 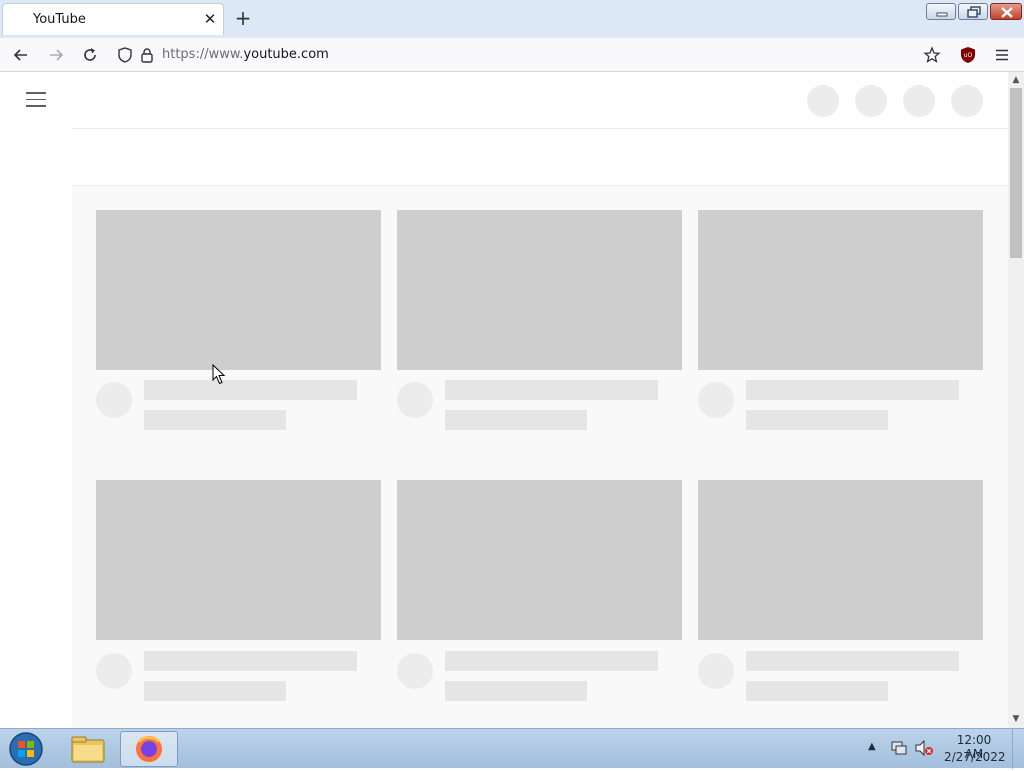 I want to click on star-icon, so click(x=932, y=55).